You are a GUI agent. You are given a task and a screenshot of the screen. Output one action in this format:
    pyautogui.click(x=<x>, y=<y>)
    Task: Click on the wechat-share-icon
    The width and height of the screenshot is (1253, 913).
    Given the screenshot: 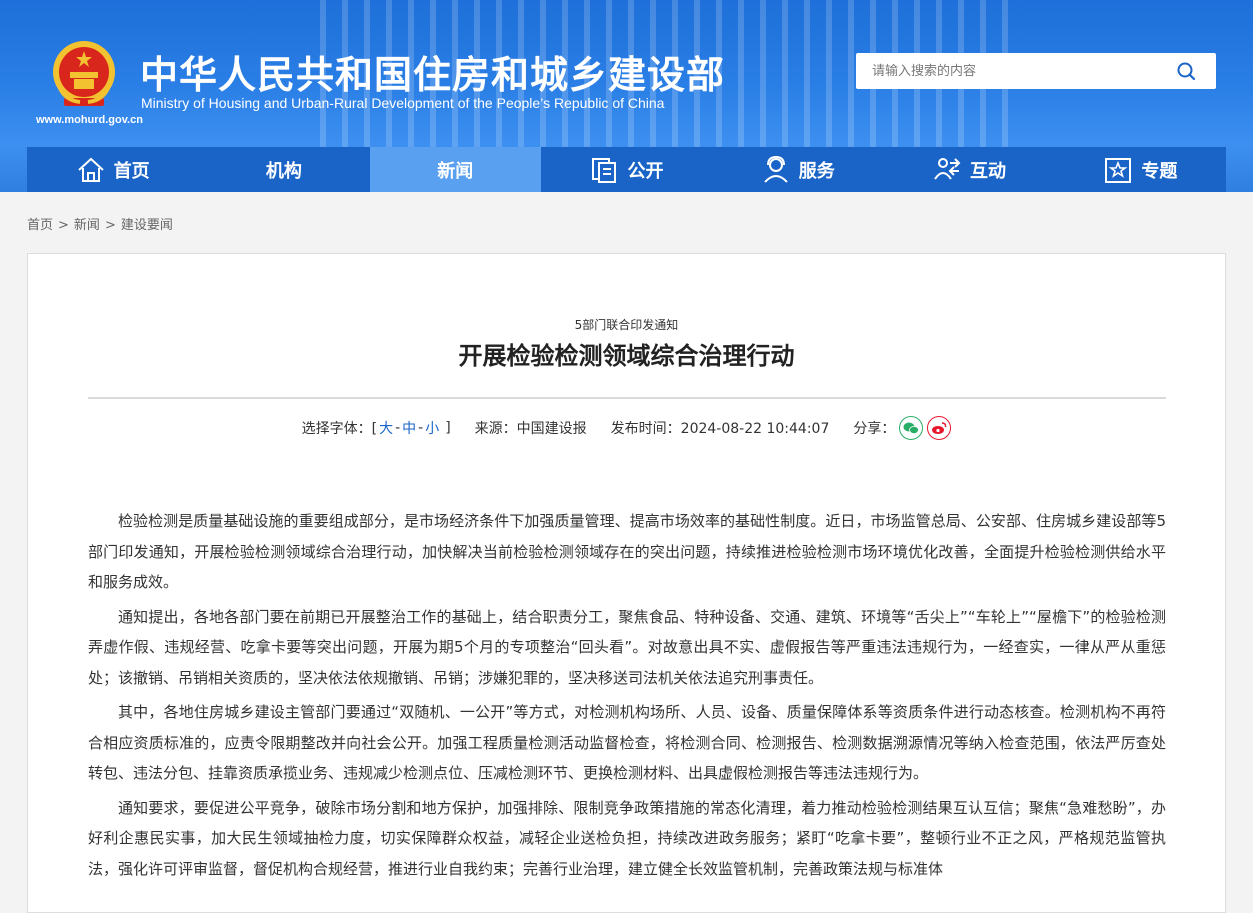 What is the action you would take?
    pyautogui.click(x=911, y=428)
    